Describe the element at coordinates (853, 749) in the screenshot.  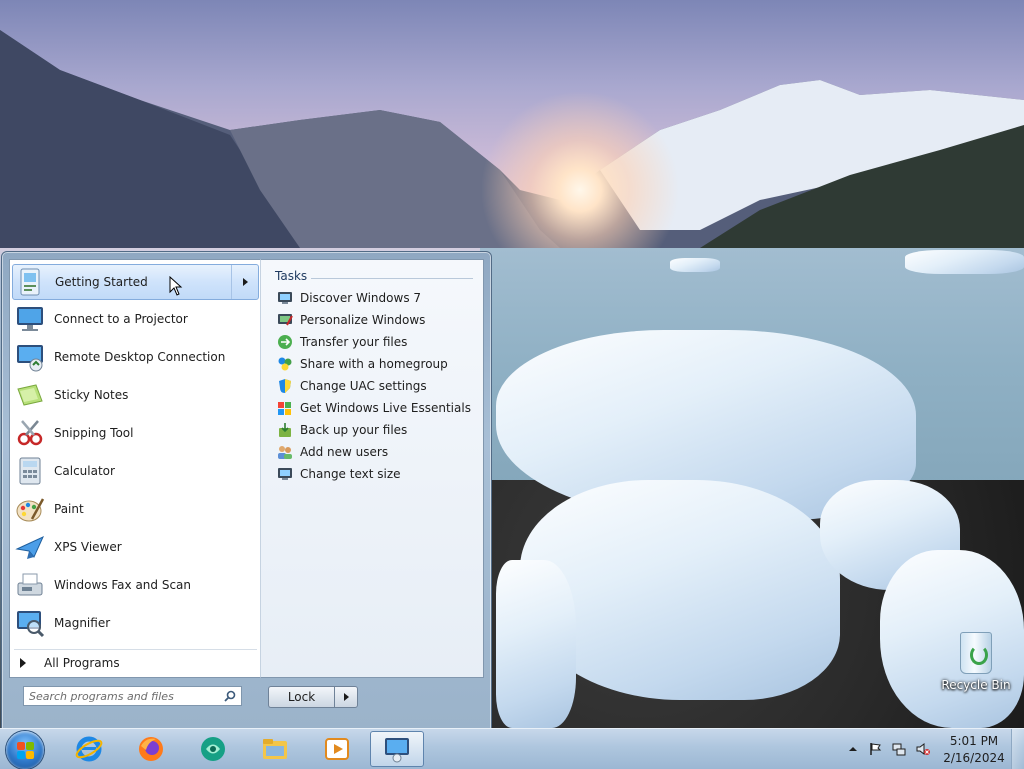
I see `show-hidden-icons-icon` at that location.